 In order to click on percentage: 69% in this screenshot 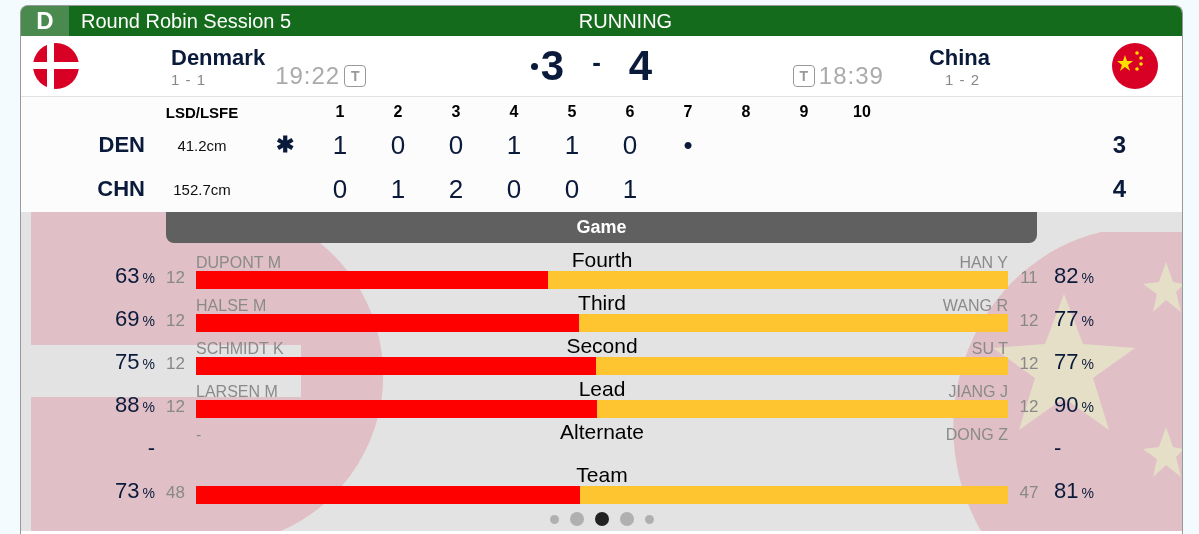, I will do `click(135, 320)`.